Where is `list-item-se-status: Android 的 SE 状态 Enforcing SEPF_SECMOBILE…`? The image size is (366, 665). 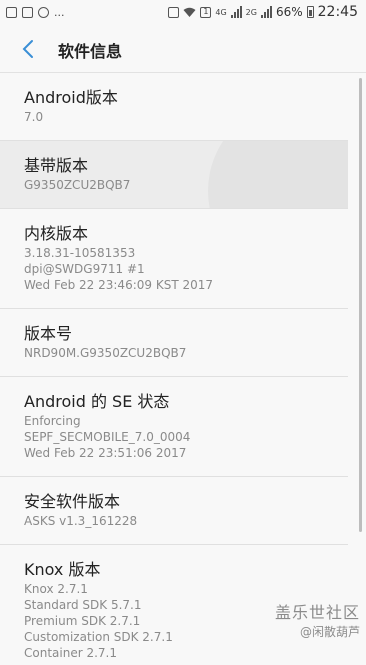 list-item-se-status: Android 的 SE 状态 Enforcing SEPF_SECMOBILE… is located at coordinates (174, 427).